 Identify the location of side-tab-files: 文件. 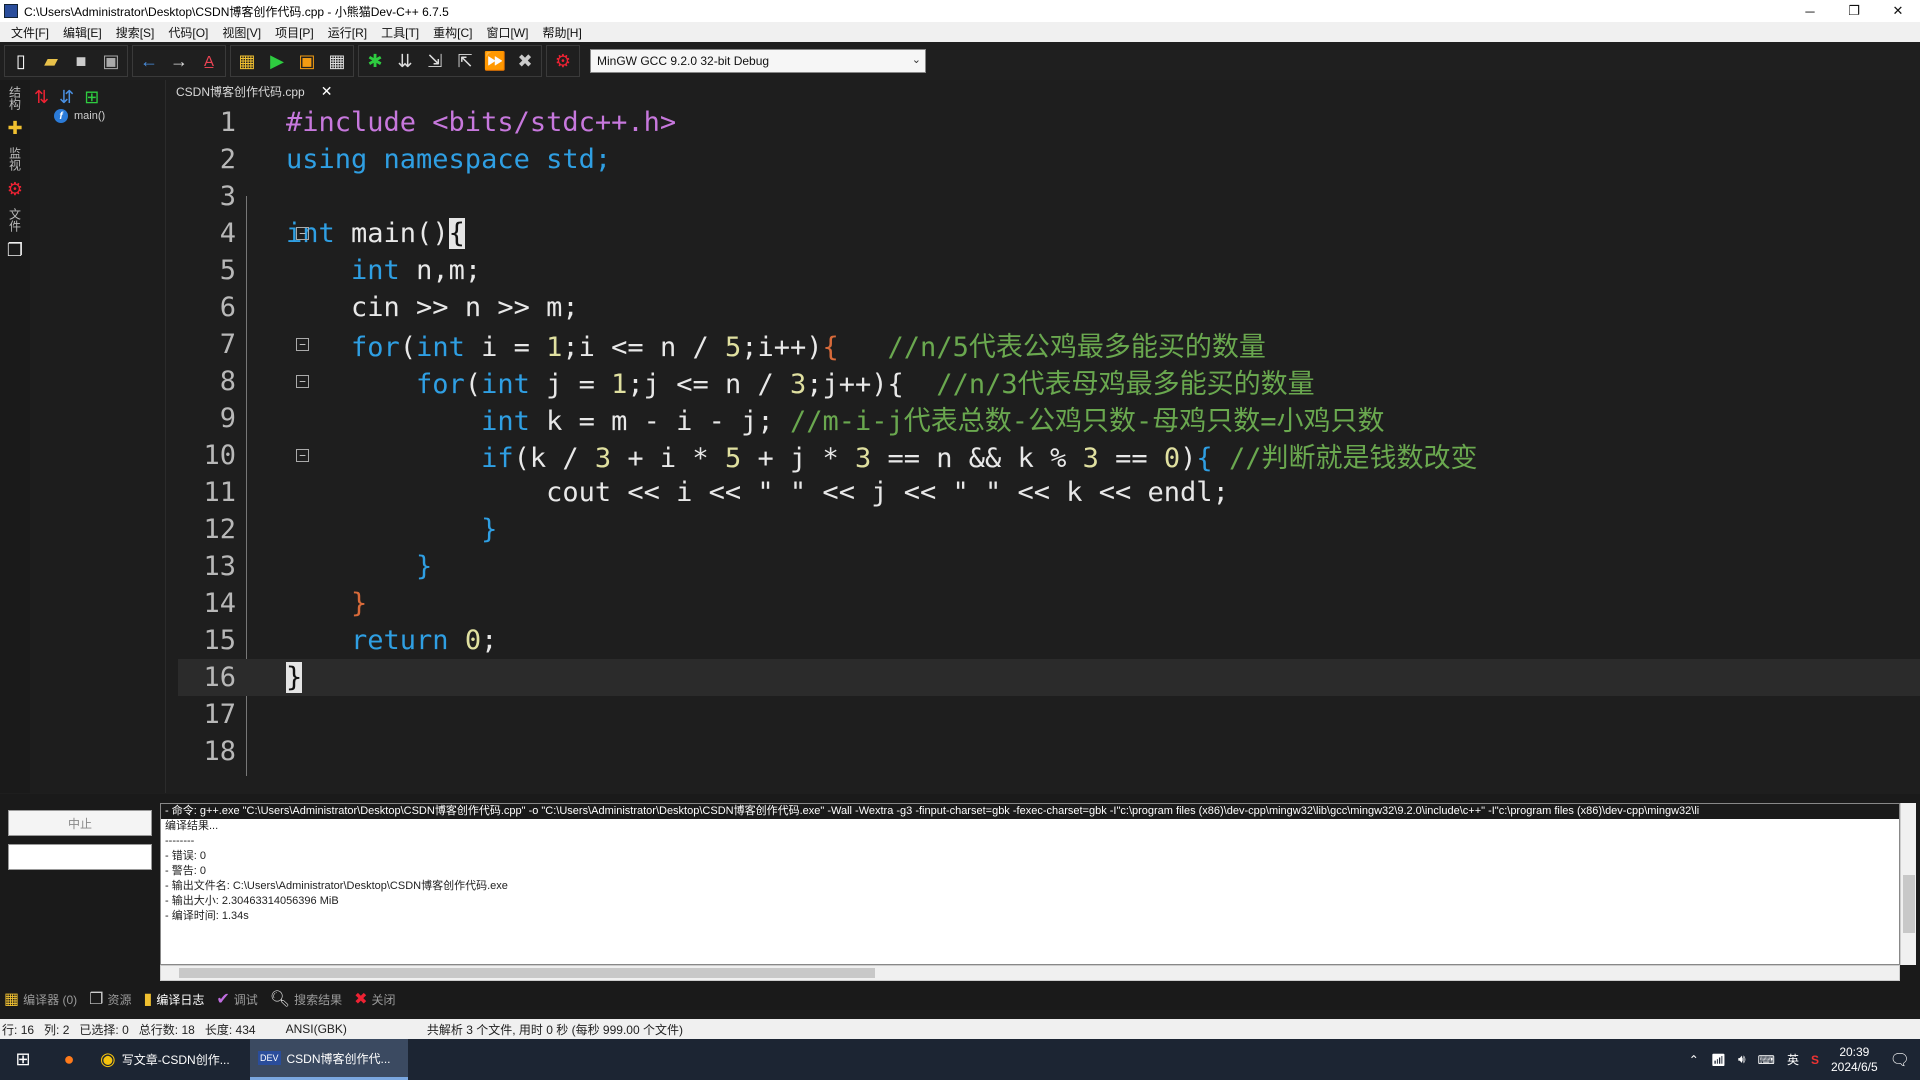
(15, 220).